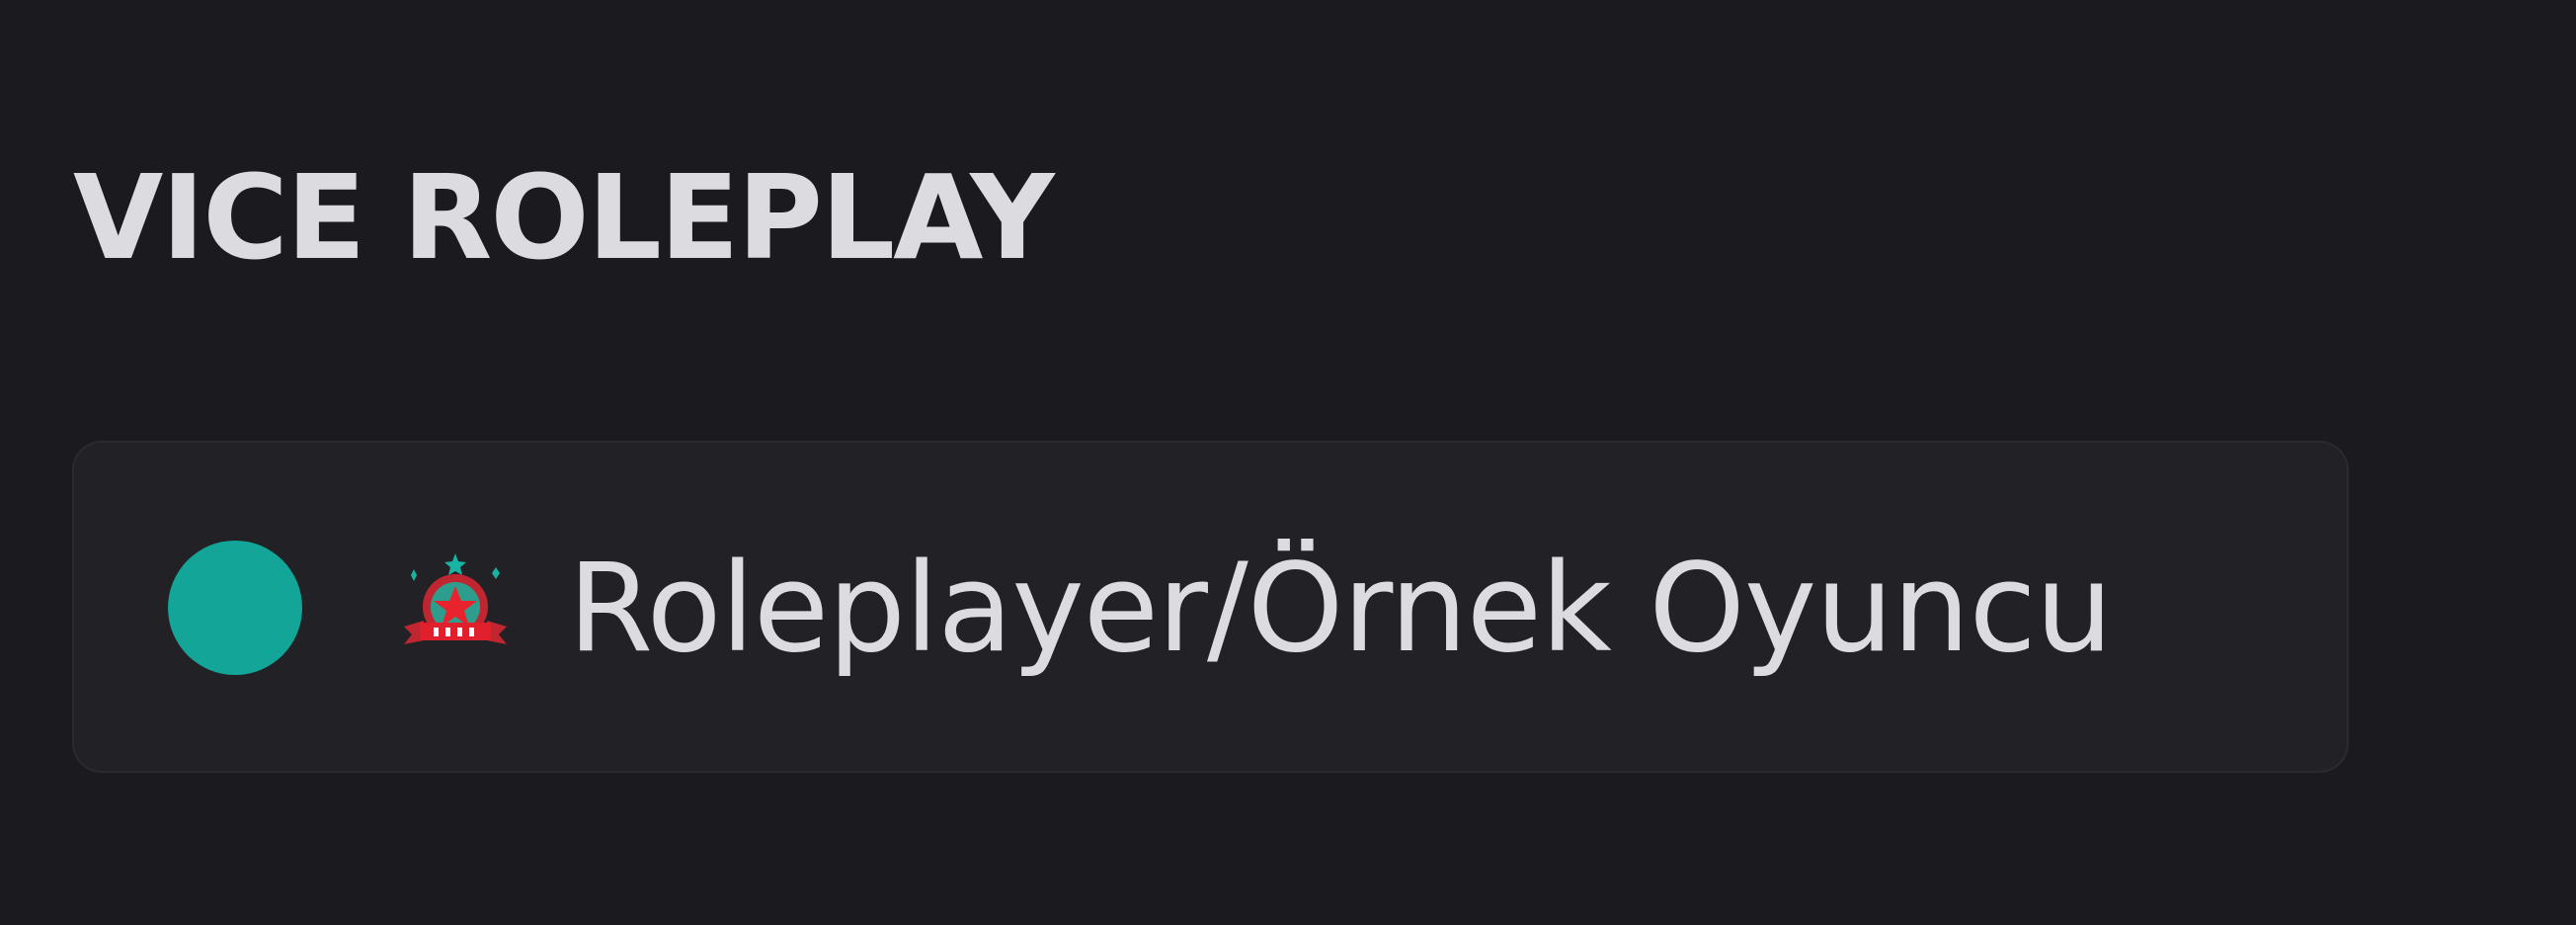 The height and width of the screenshot is (925, 2576). I want to click on star-badge-icon, so click(455, 605).